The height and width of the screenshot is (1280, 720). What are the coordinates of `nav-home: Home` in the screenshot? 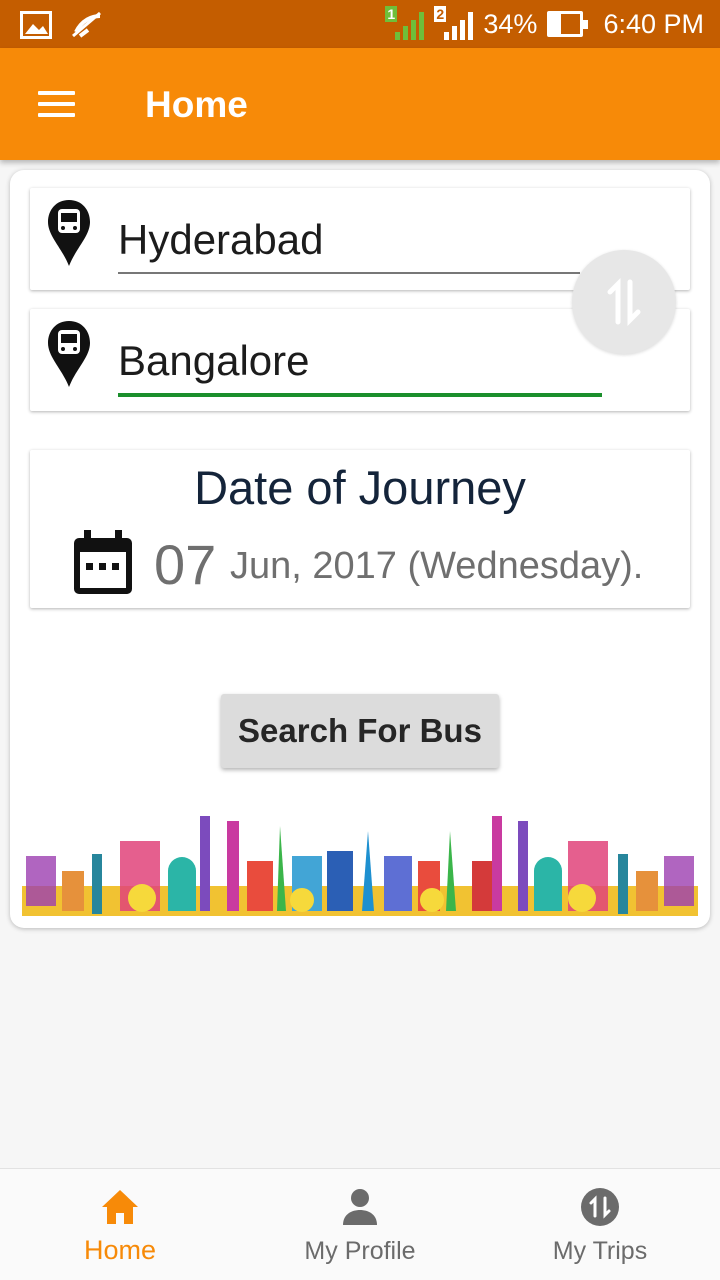 It's located at (120, 1224).